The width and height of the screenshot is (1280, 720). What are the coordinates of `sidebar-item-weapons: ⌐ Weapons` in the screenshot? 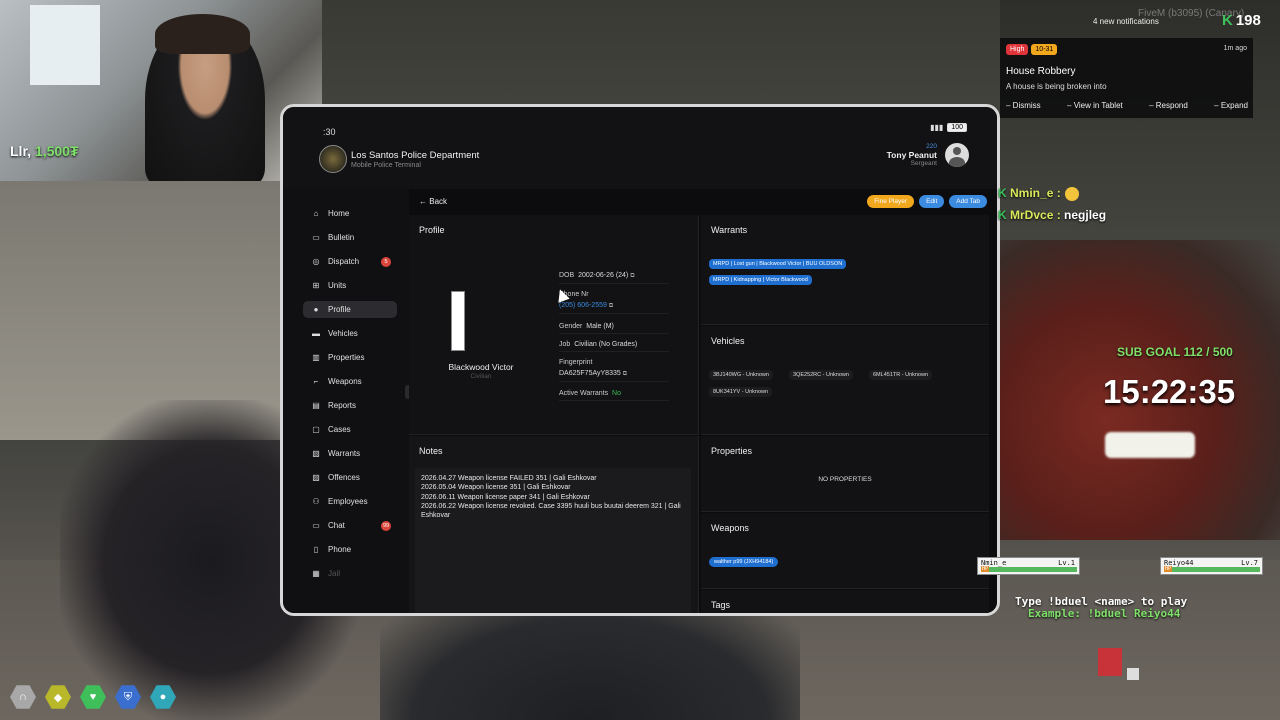 It's located at (350, 381).